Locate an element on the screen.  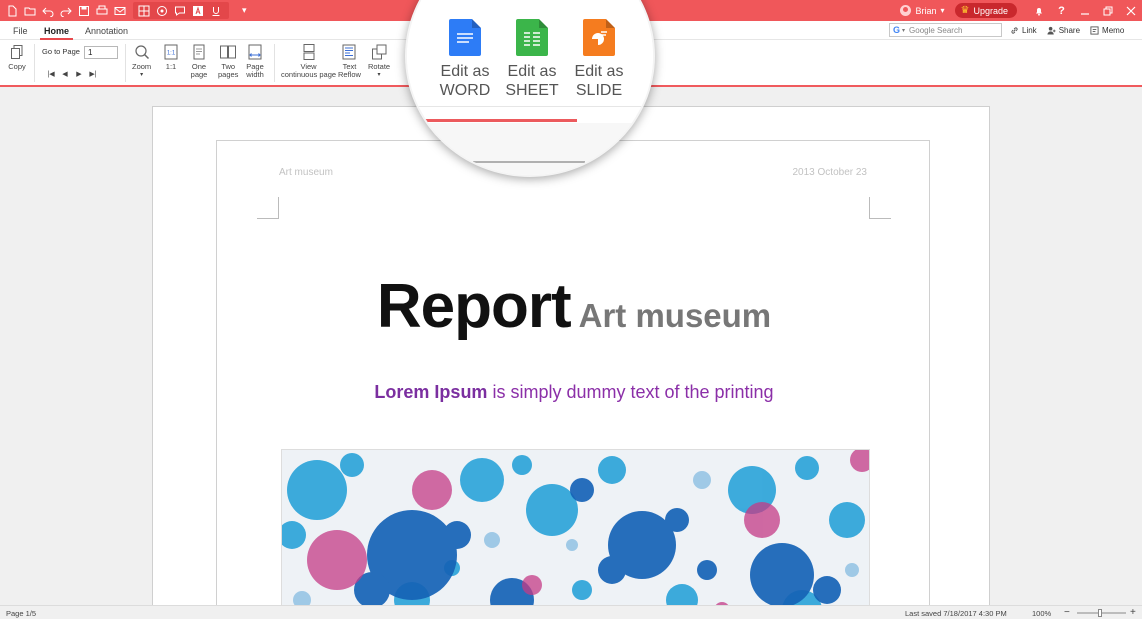
actual-size-button: 1:1 1:1 is located at coordinates (171, 57).